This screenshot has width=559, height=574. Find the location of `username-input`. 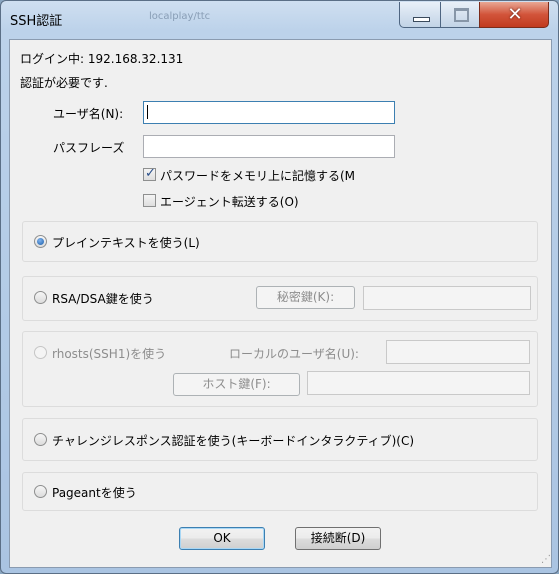

username-input is located at coordinates (269, 112).